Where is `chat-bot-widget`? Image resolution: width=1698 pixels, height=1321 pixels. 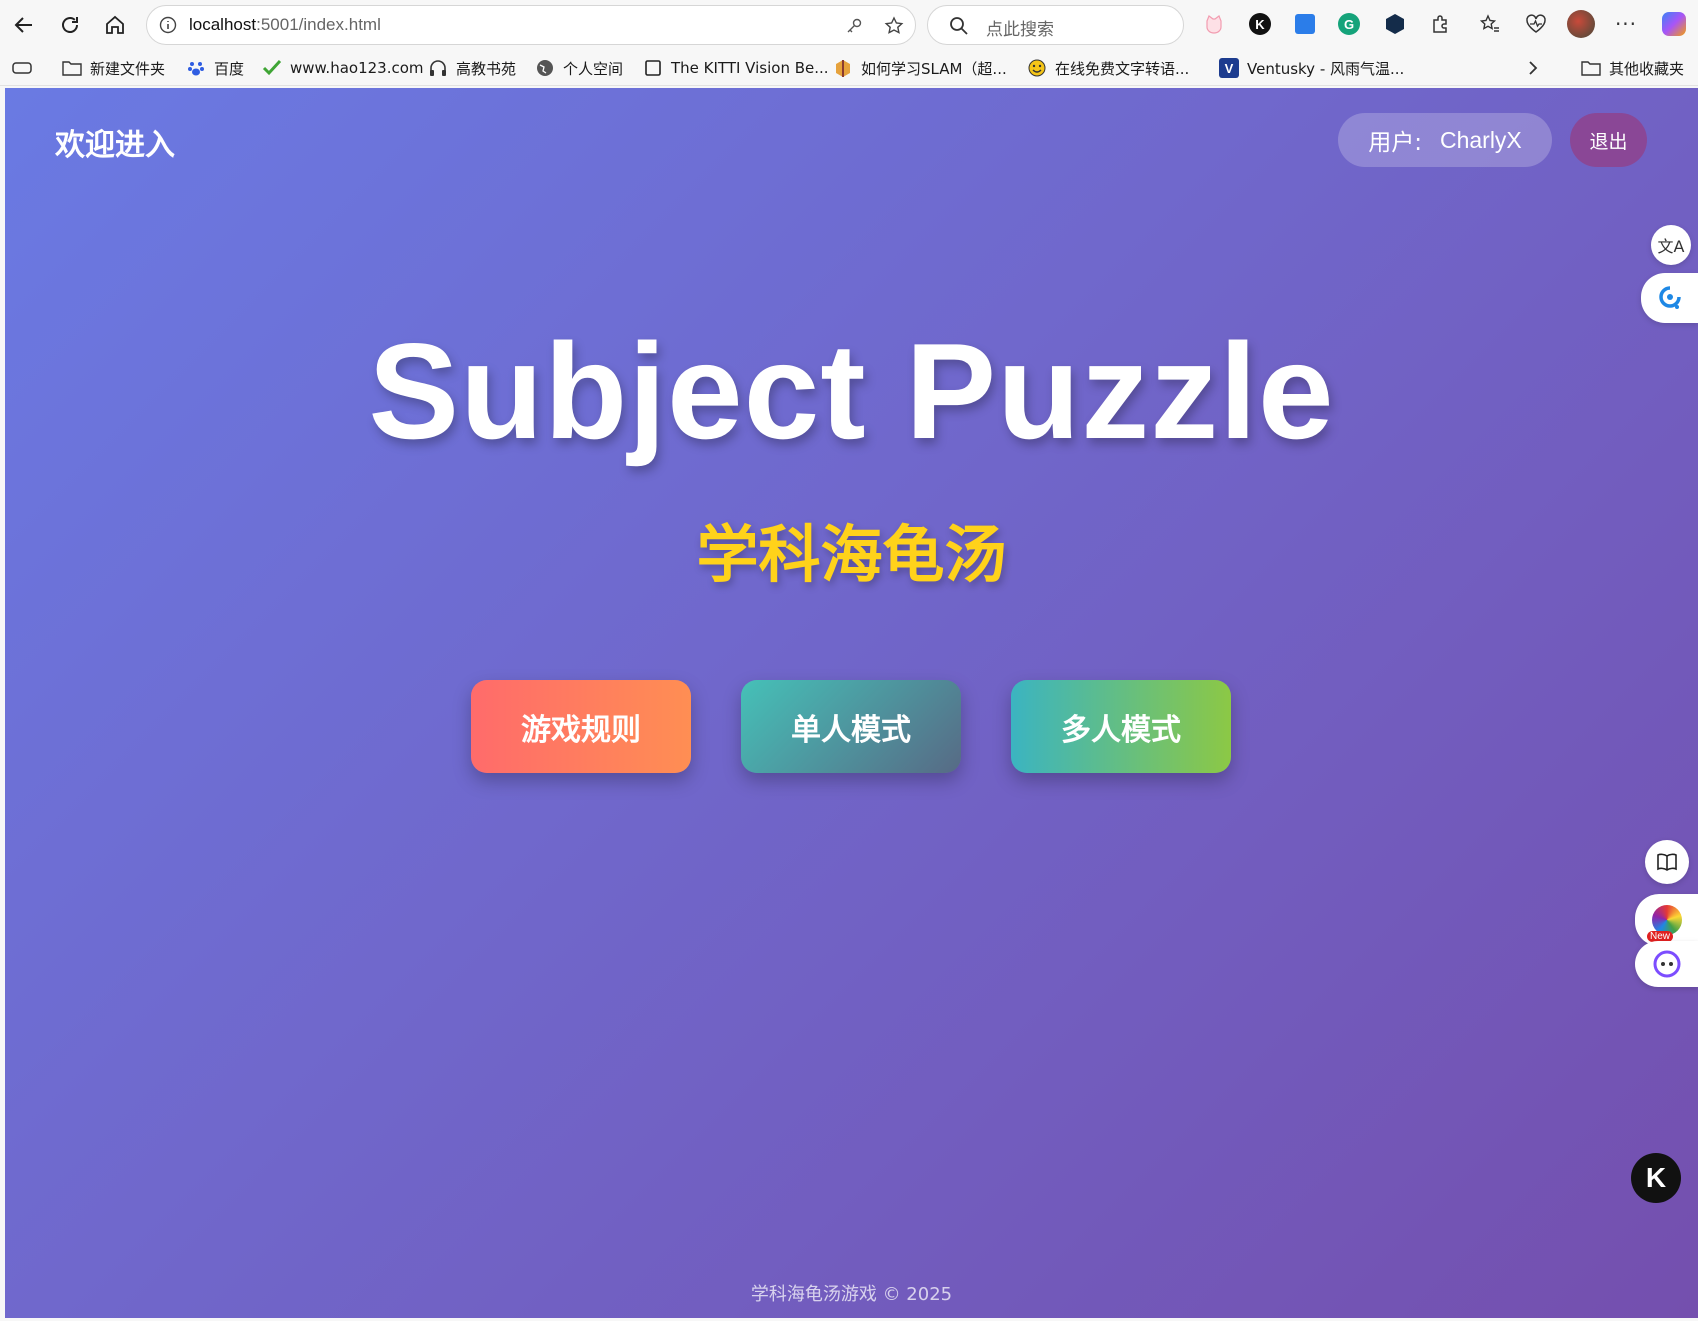 chat-bot-widget is located at coordinates (1666, 964).